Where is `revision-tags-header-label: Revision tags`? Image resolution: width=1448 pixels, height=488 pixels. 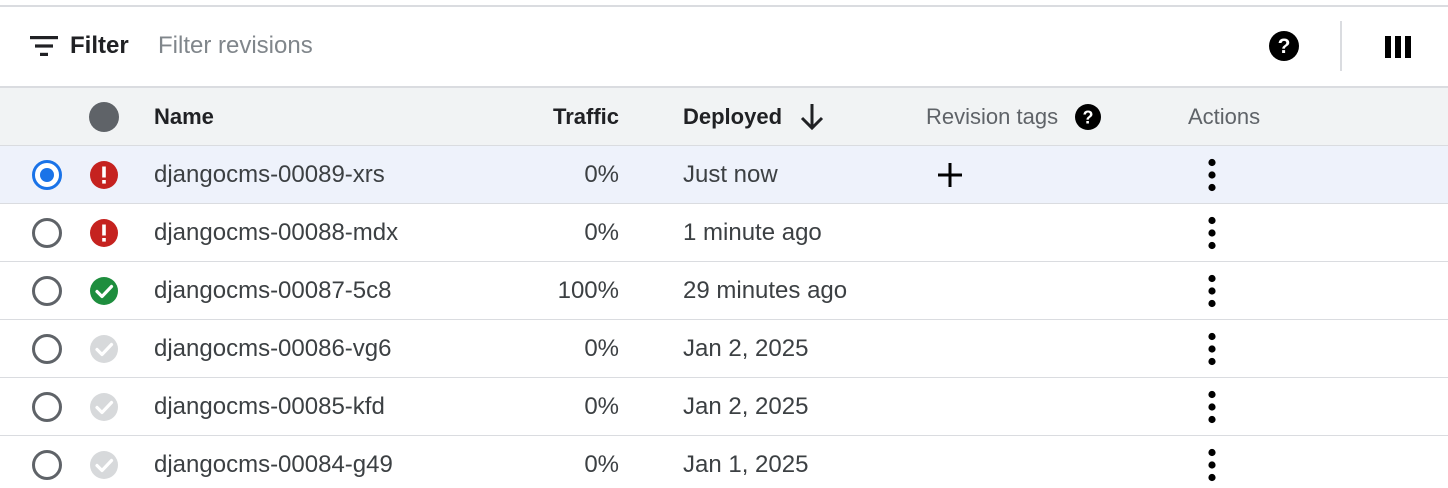 revision-tags-header-label: Revision tags is located at coordinates (992, 116).